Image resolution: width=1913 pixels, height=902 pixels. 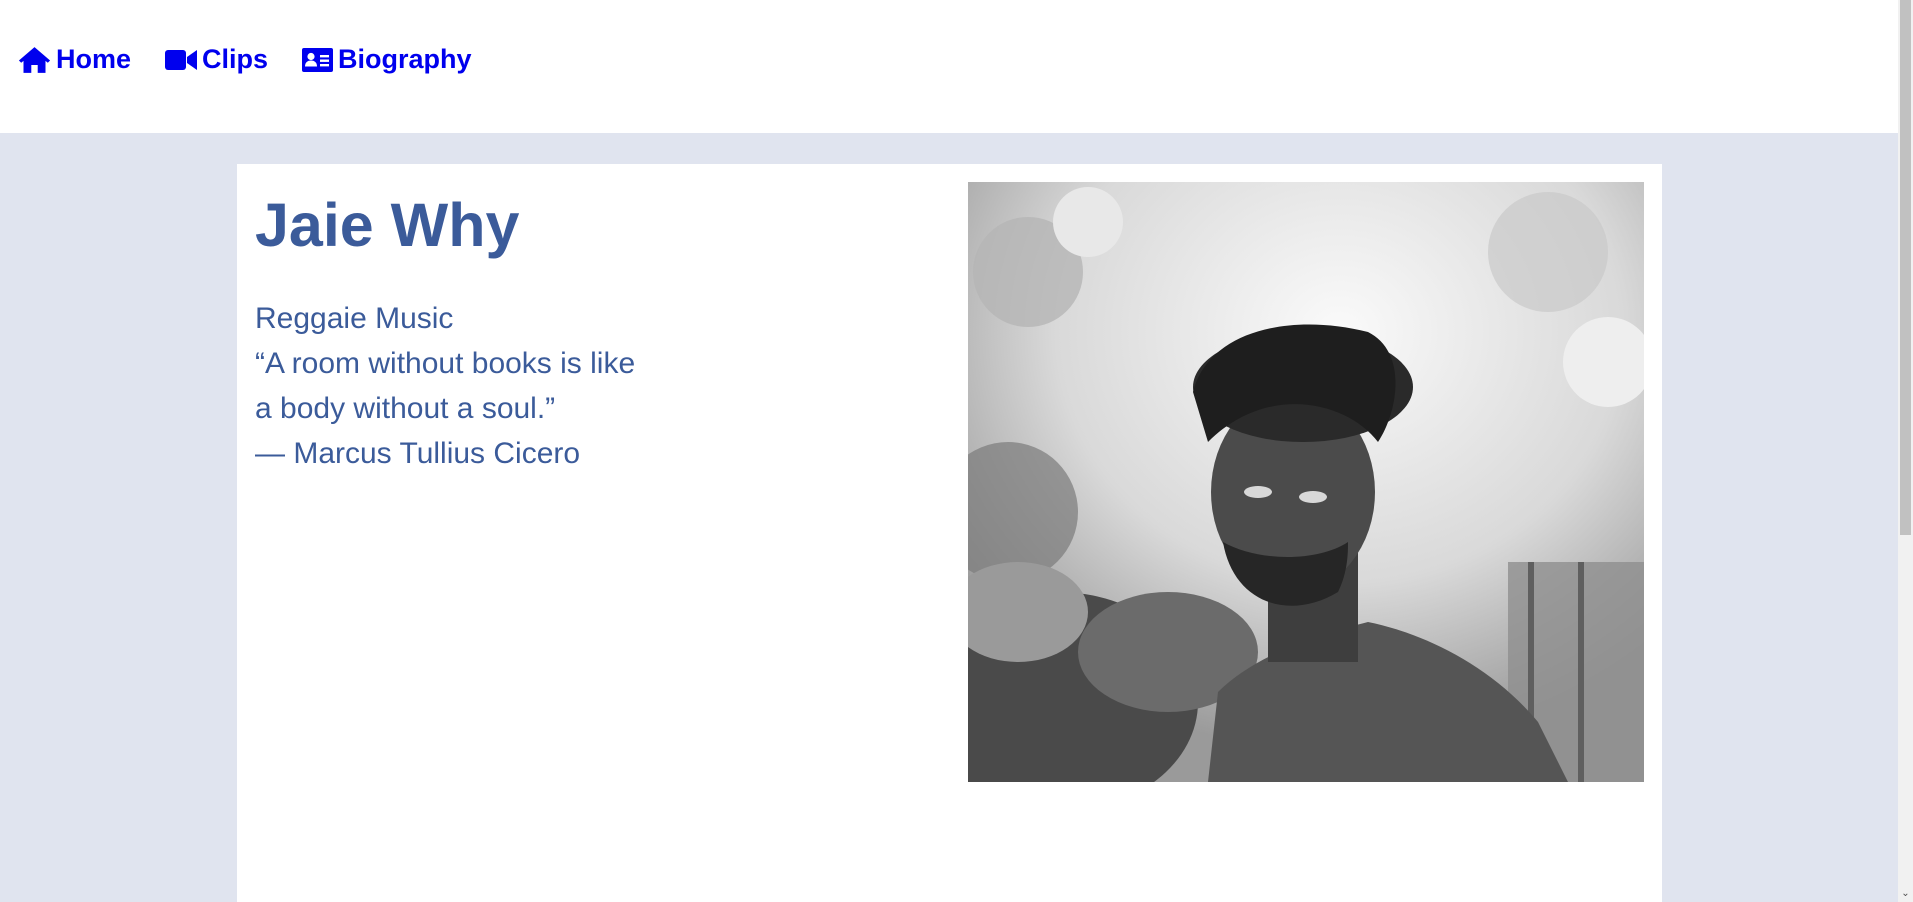 What do you see at coordinates (1905, 893) in the screenshot?
I see `scroll-down-arrow-icon: ⌄` at bounding box center [1905, 893].